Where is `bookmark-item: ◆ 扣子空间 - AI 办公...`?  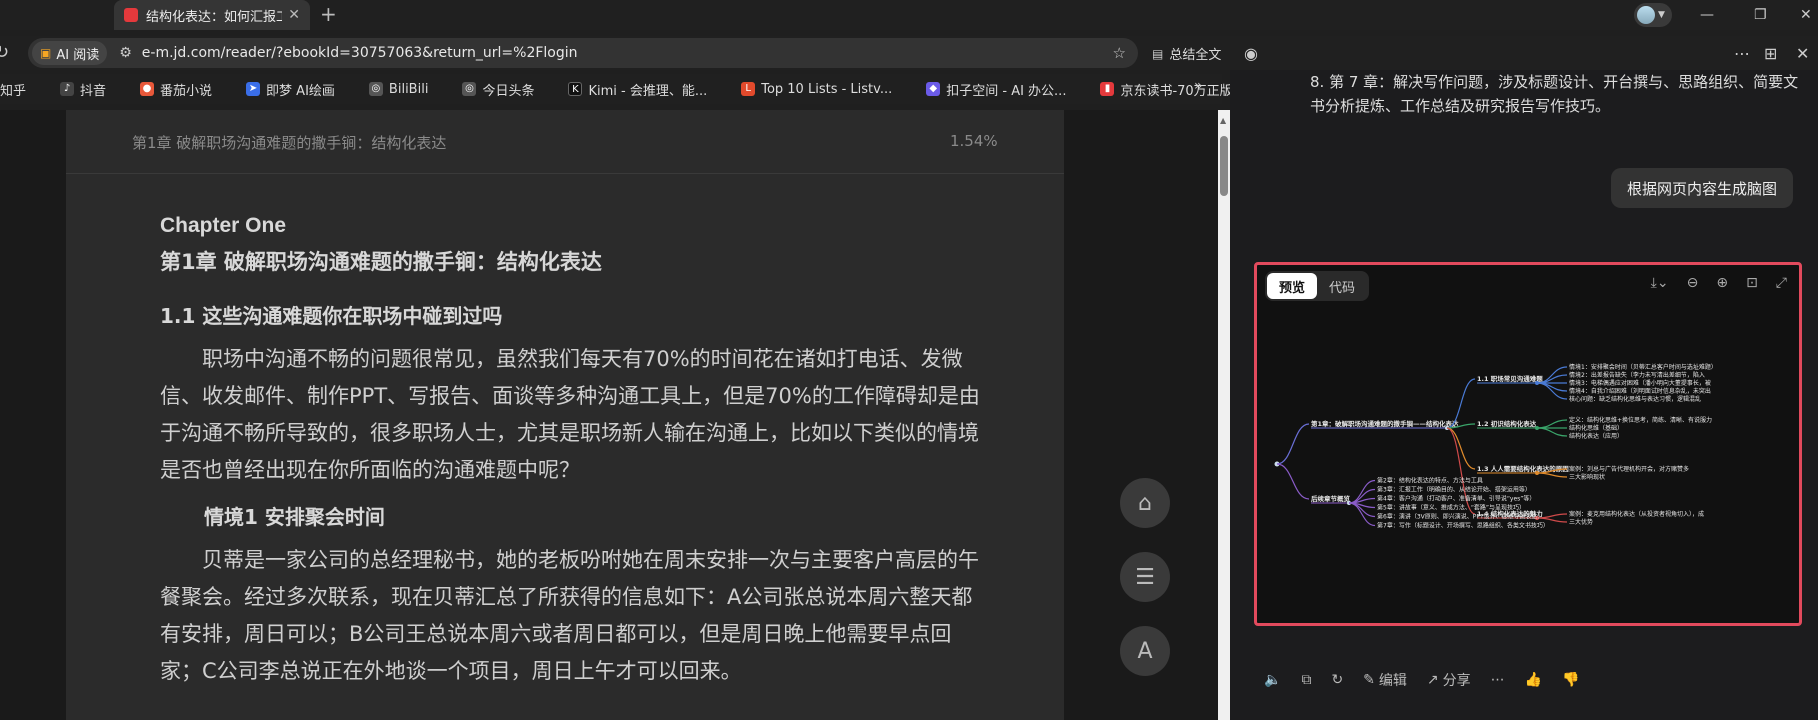 bookmark-item: ◆ 扣子空间 - AI 办公... is located at coordinates (996, 89).